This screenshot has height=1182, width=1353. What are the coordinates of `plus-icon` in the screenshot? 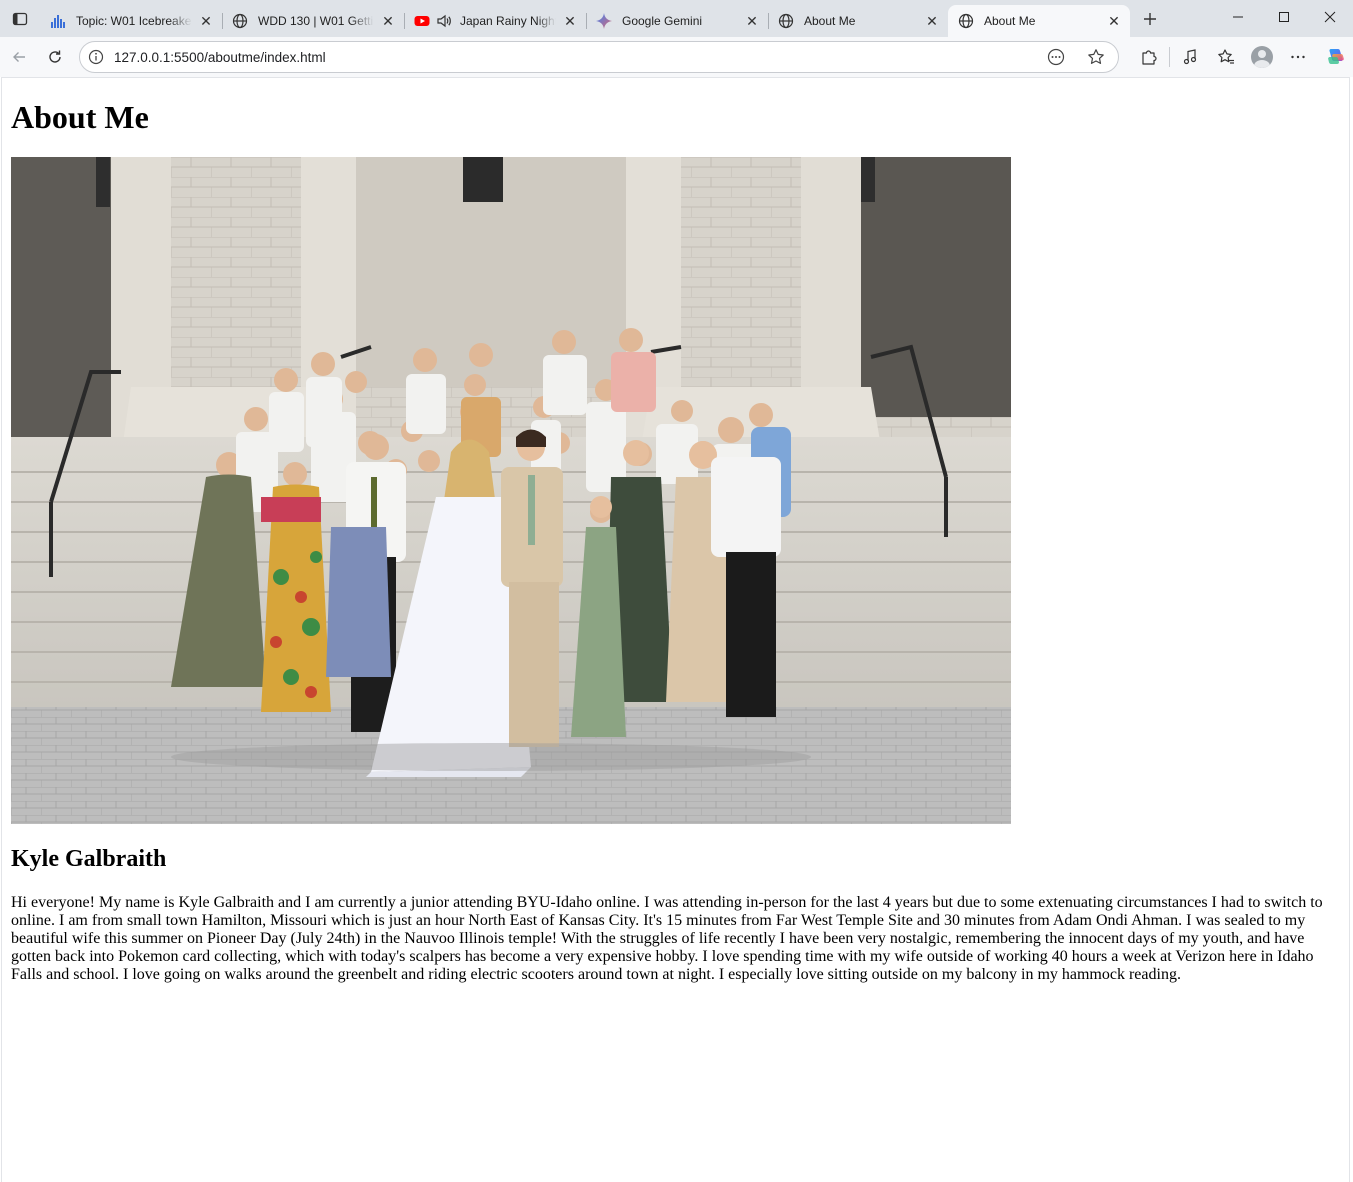 It's located at (1150, 19).